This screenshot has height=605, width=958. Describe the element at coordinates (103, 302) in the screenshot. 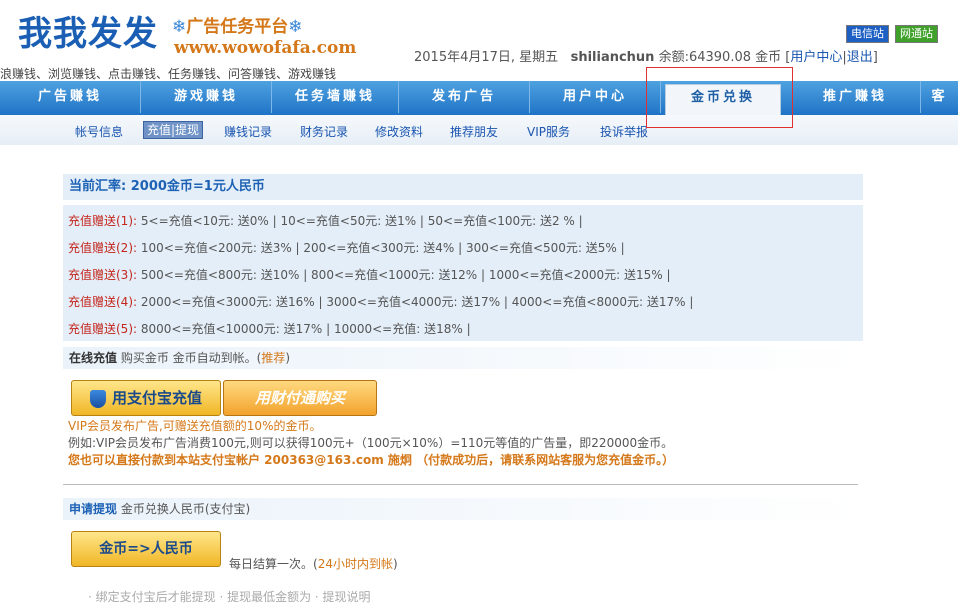

I see `bonus-label: 充值赠送(4):` at that location.